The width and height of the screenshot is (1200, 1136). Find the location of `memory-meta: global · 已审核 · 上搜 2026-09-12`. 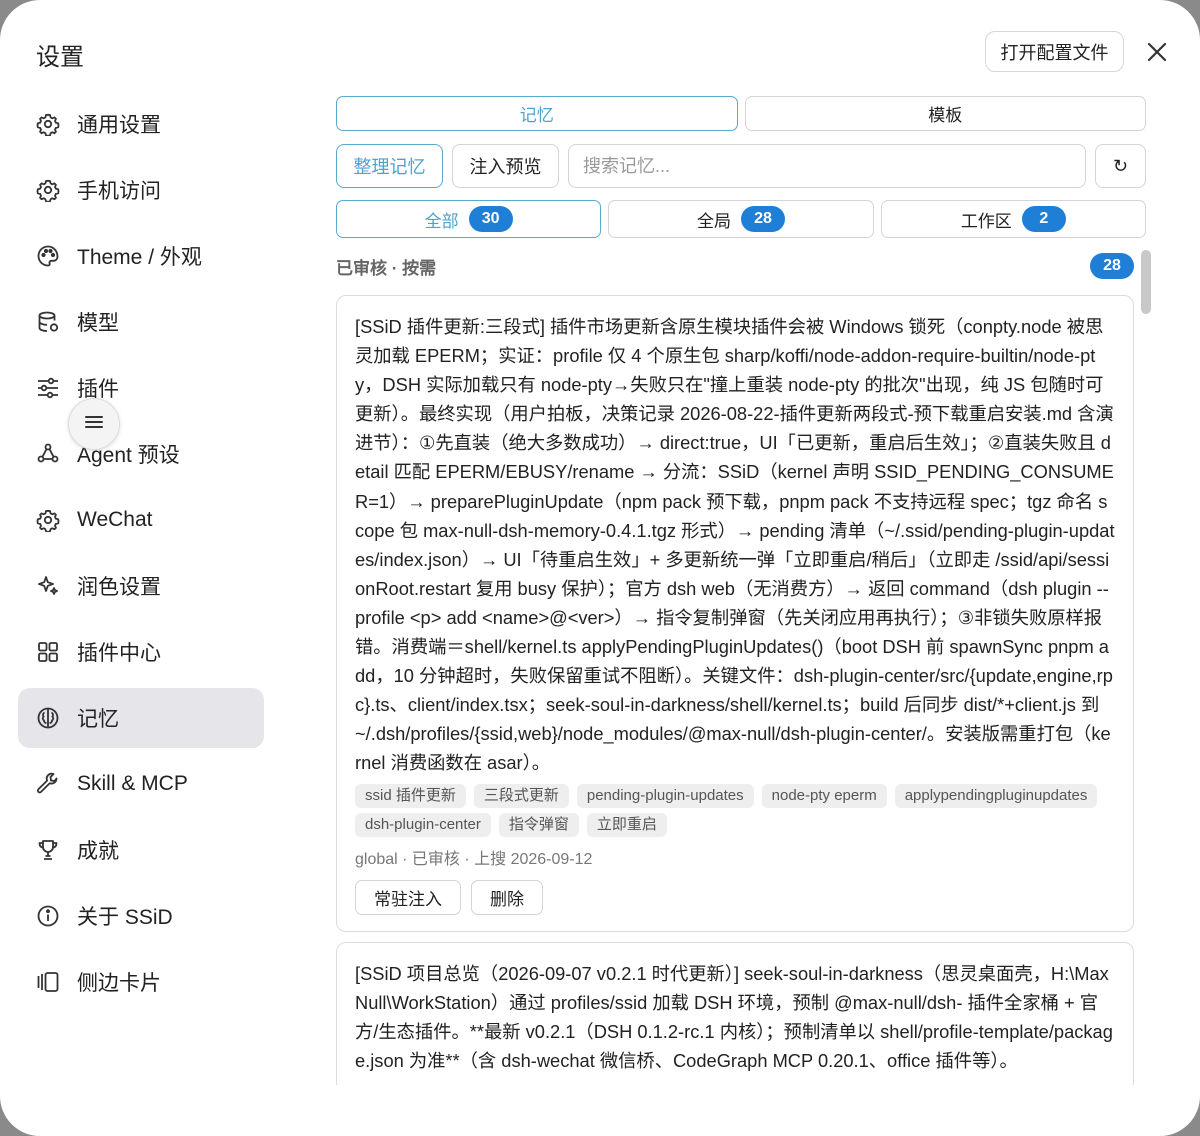

memory-meta: global · 已审核 · 上搜 2026-09-12 is located at coordinates (474, 859).